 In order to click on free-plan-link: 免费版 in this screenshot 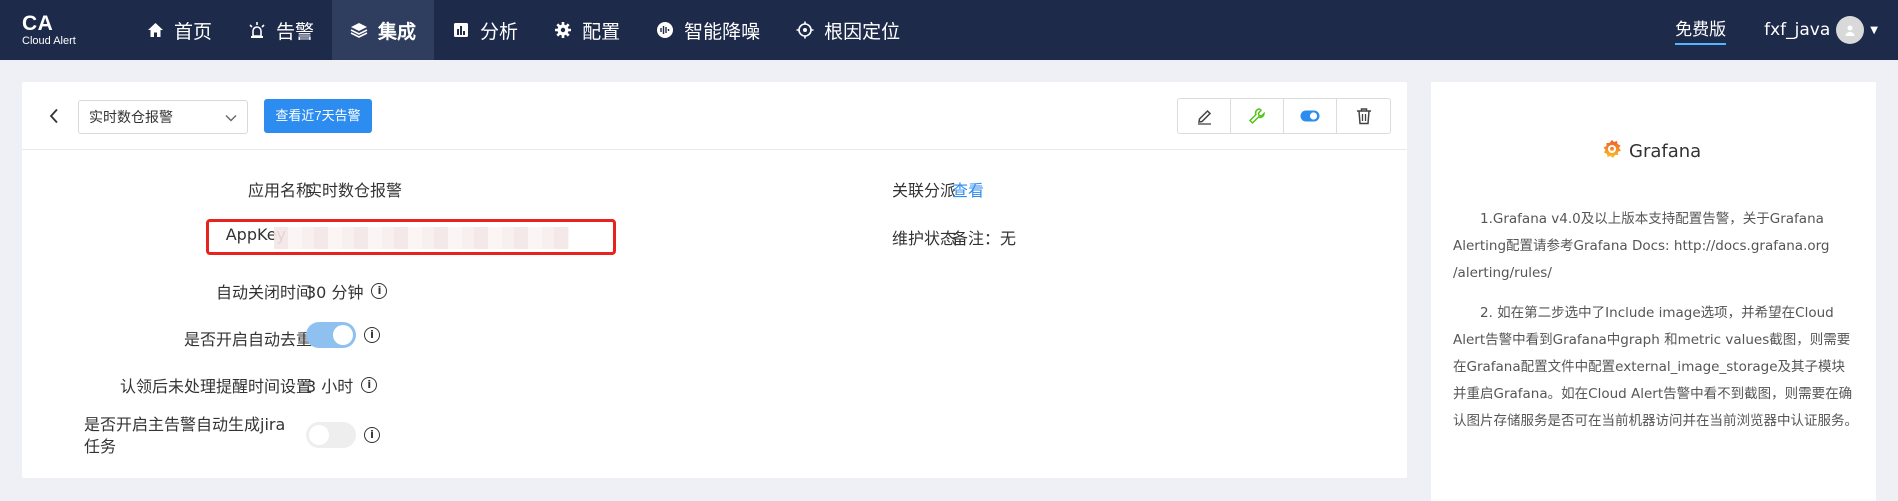, I will do `click(1701, 30)`.